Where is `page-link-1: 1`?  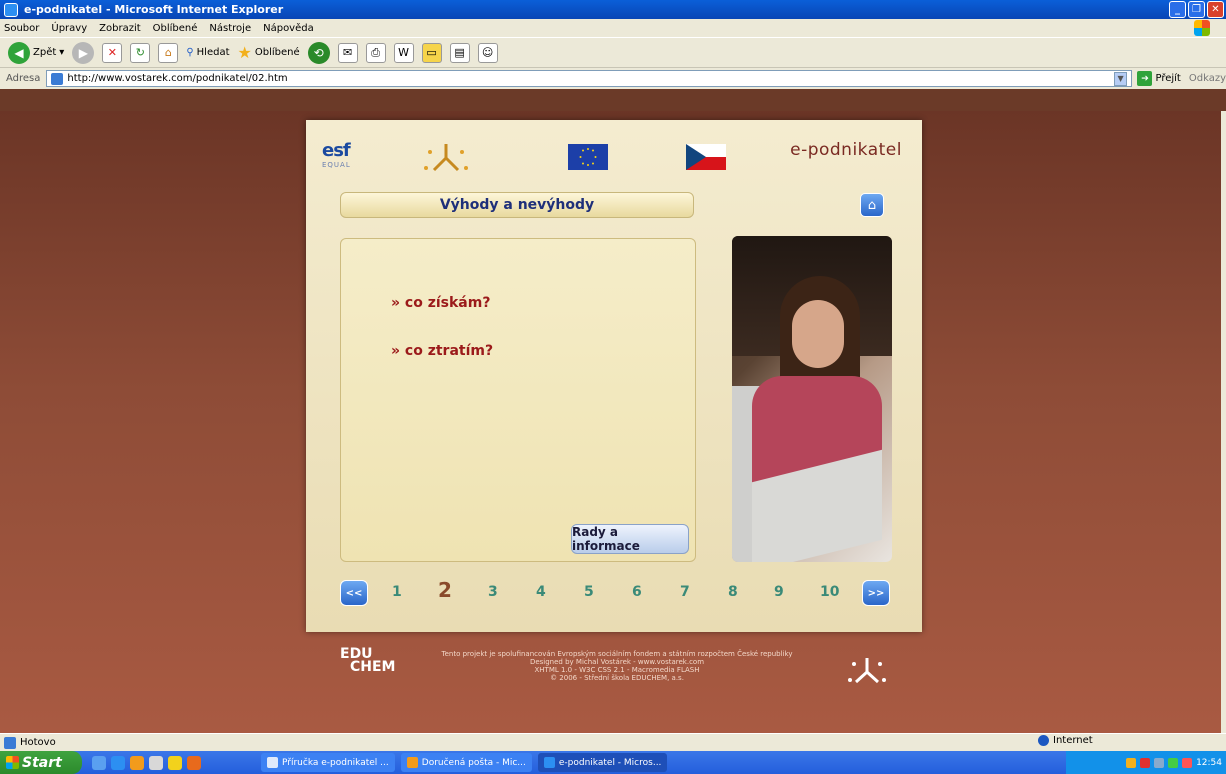
page-link-1: 1 is located at coordinates (397, 592).